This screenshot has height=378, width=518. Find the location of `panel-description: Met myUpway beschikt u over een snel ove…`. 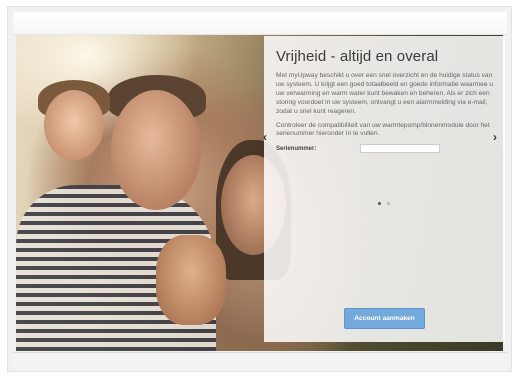

panel-description: Met myUpway beschikt u over een snel ove… is located at coordinates (384, 93).